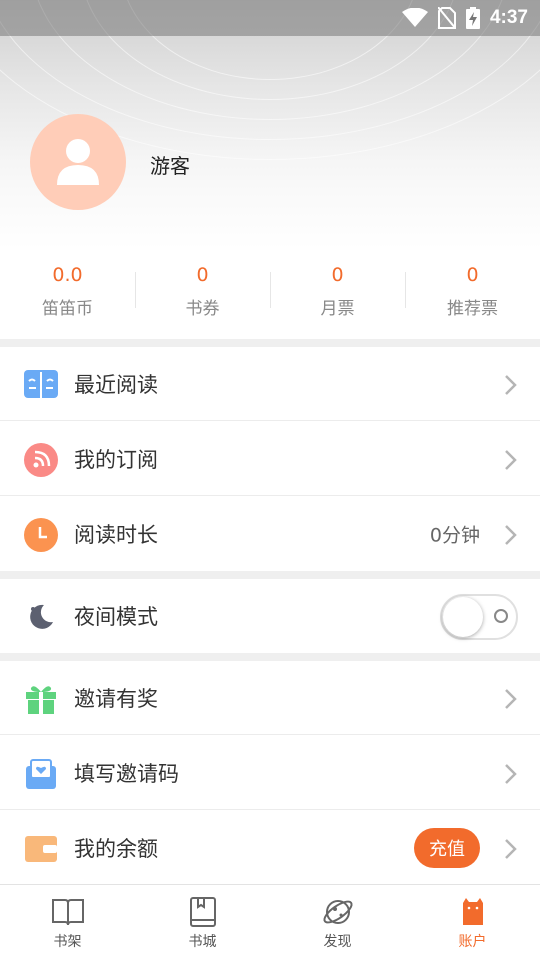  I want to click on bookshelf-icon, so click(68, 912).